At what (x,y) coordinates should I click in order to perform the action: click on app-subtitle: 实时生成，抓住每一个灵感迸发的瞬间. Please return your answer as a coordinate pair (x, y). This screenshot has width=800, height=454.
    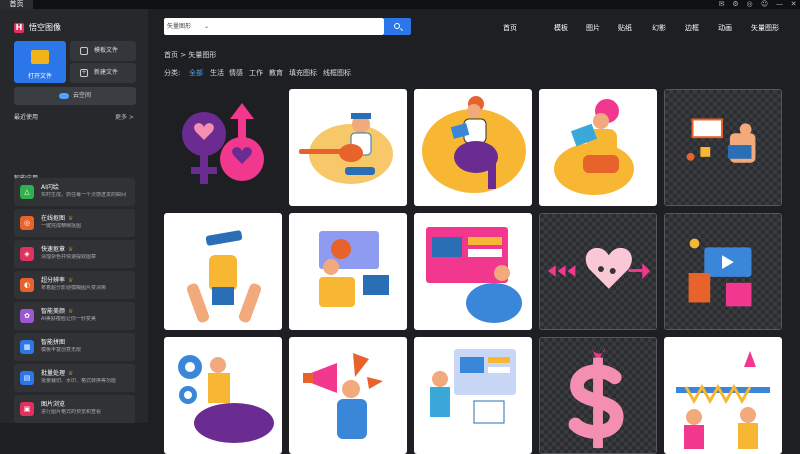
    Looking at the image, I should click on (84, 195).